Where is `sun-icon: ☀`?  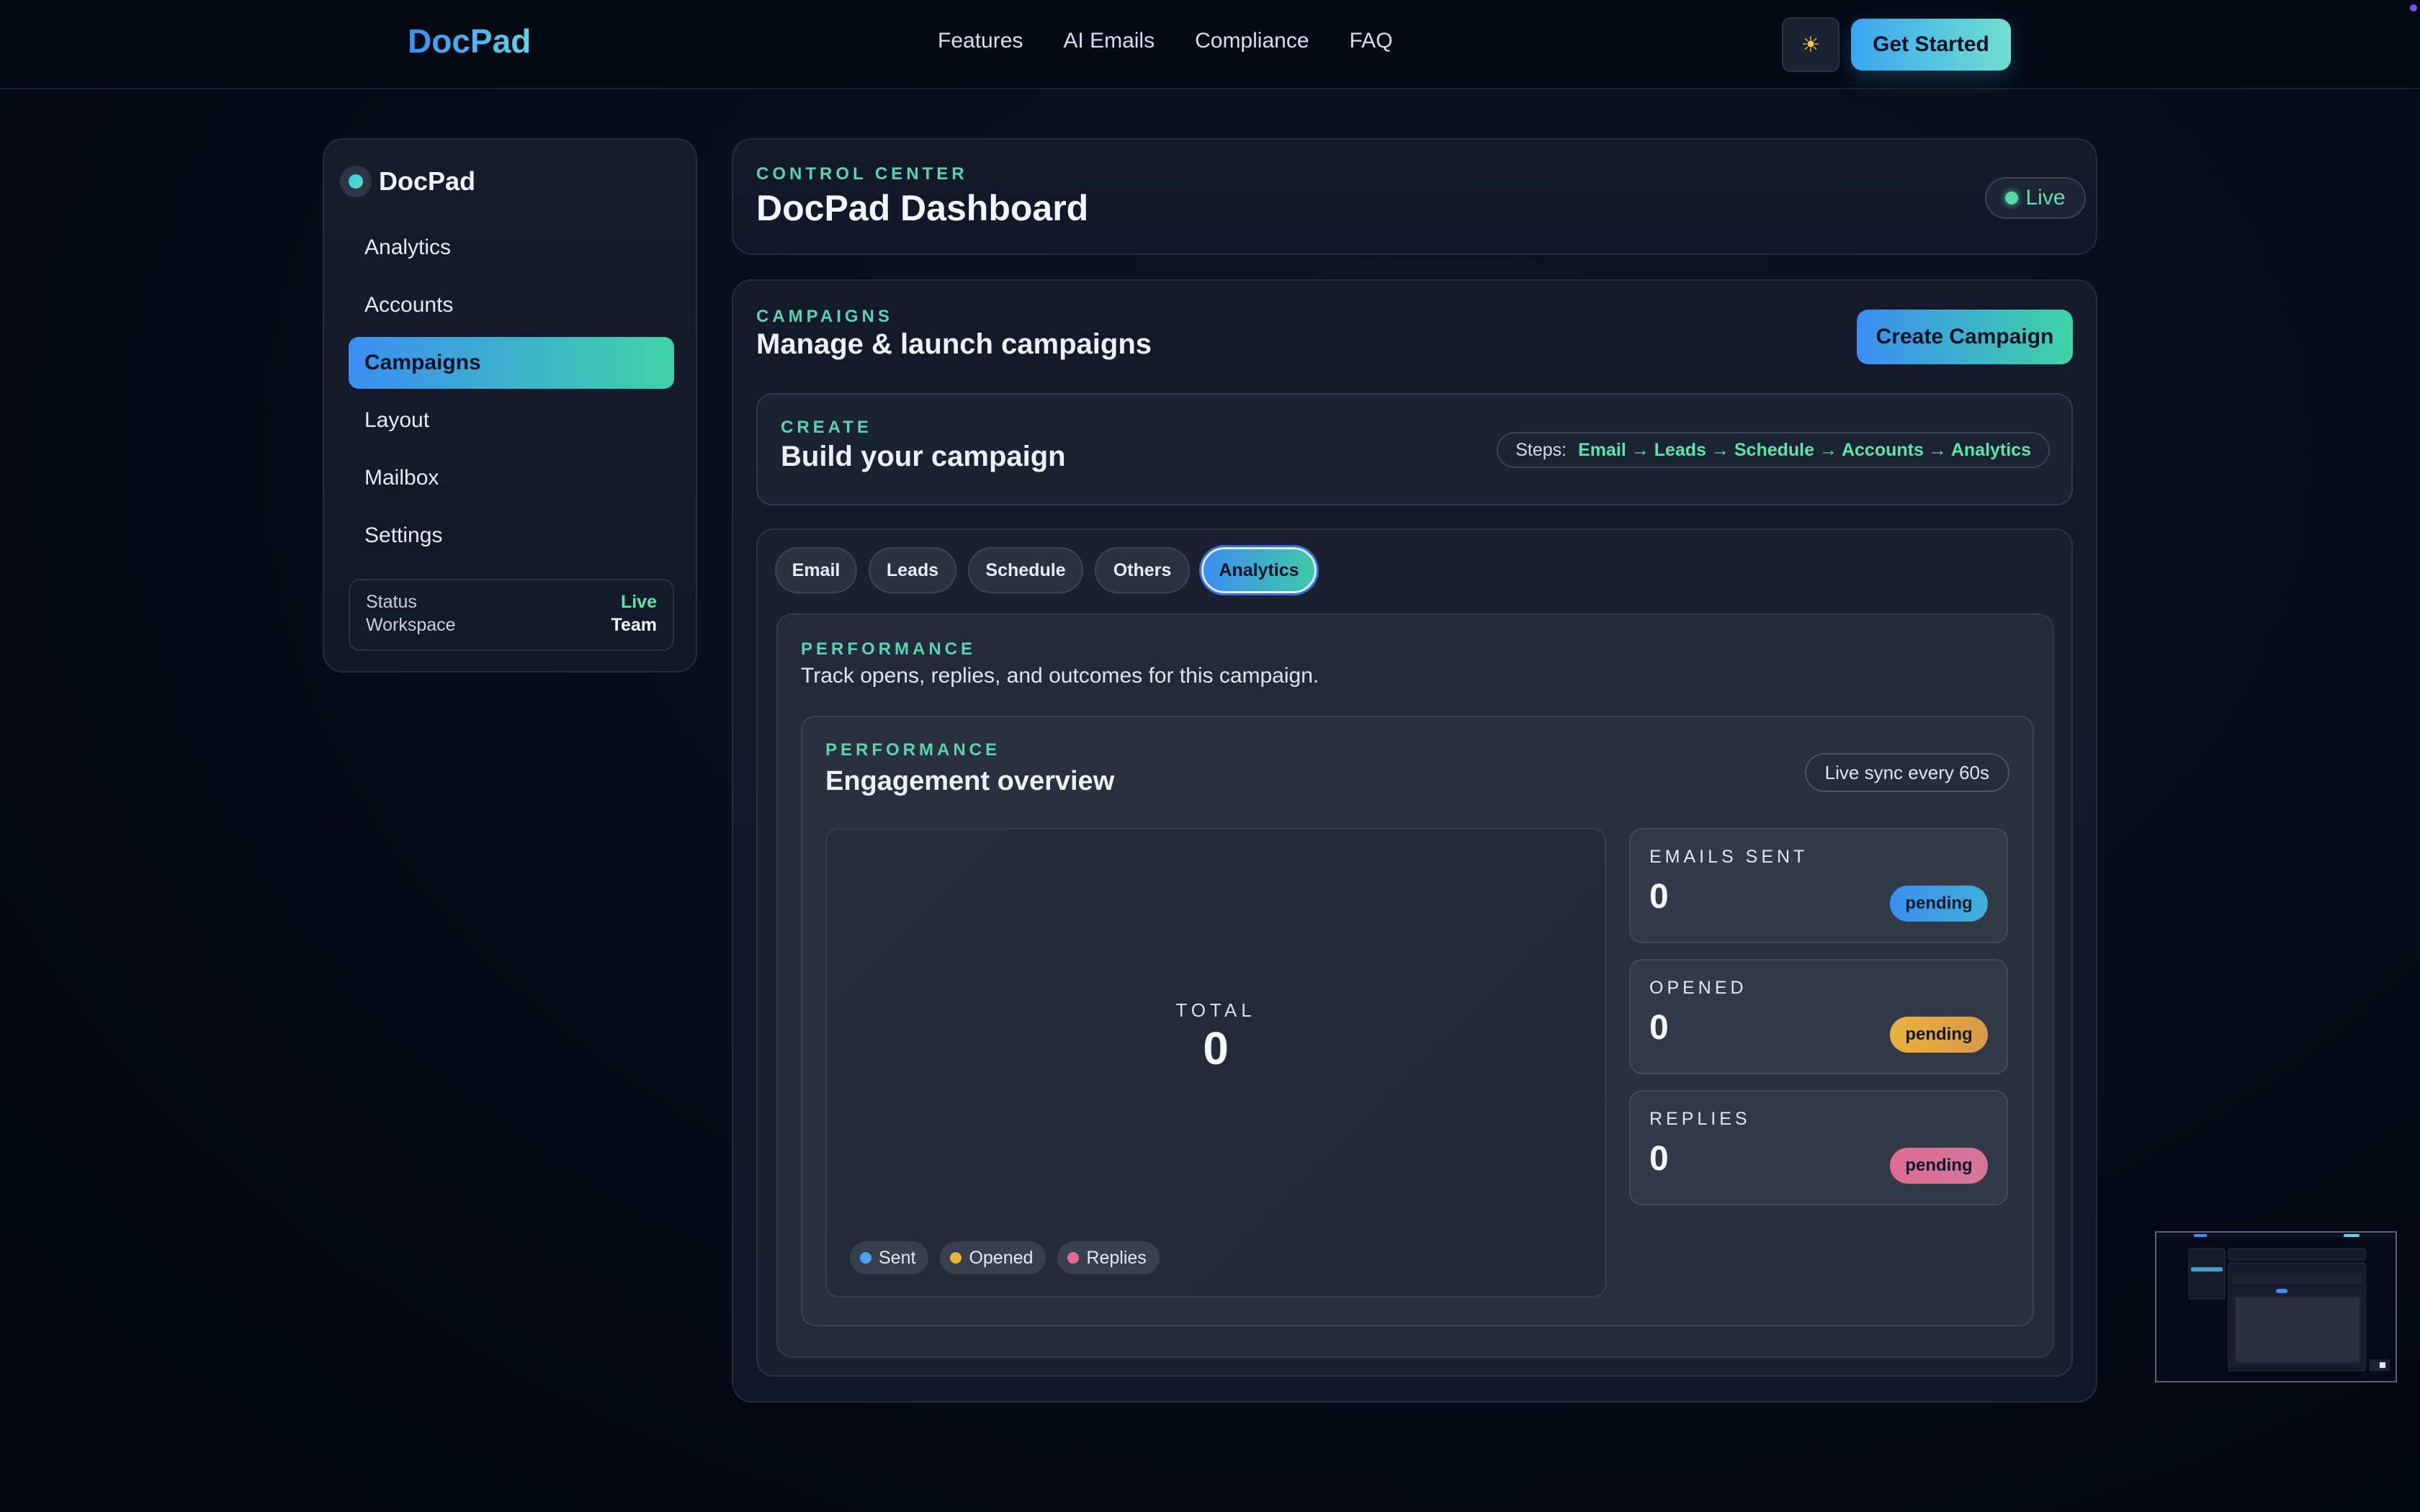
sun-icon: ☀ is located at coordinates (1811, 44).